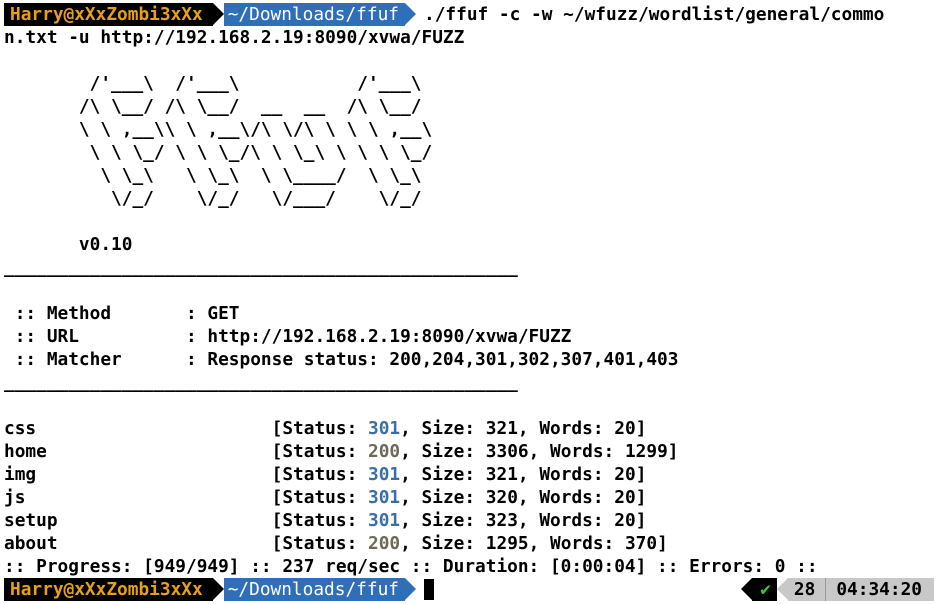 The width and height of the screenshot is (938, 604). Describe the element at coordinates (31, 520) in the screenshot. I see `result-name: setup` at that location.